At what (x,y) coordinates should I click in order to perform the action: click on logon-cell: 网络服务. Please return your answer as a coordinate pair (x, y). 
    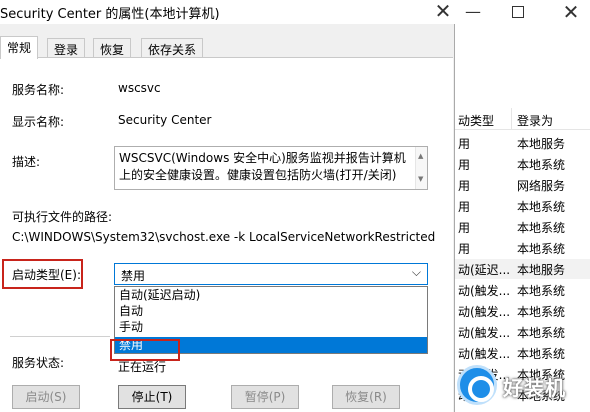
    Looking at the image, I should click on (541, 186).